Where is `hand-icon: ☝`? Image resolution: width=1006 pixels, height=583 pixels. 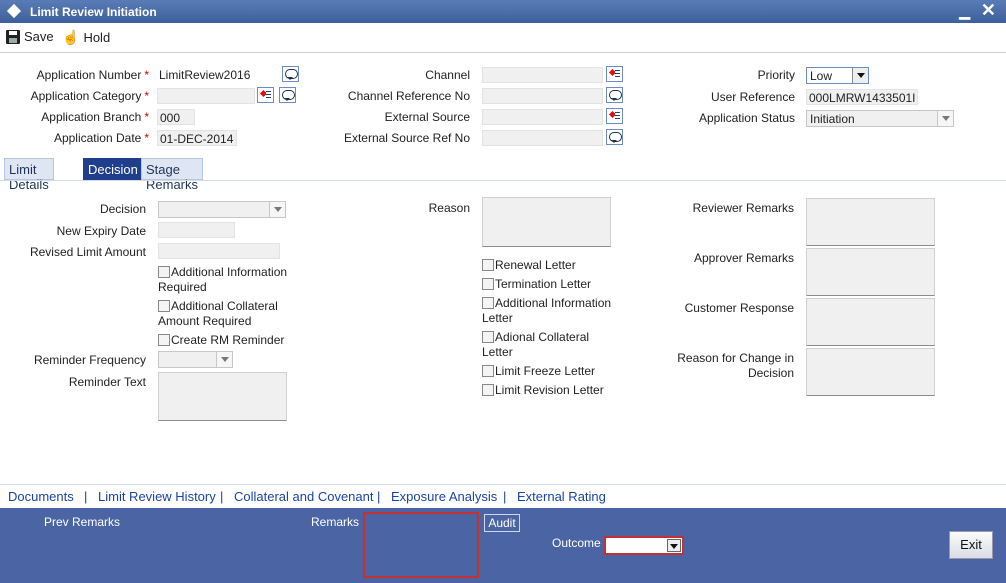
hand-icon: ☝ is located at coordinates (71, 37).